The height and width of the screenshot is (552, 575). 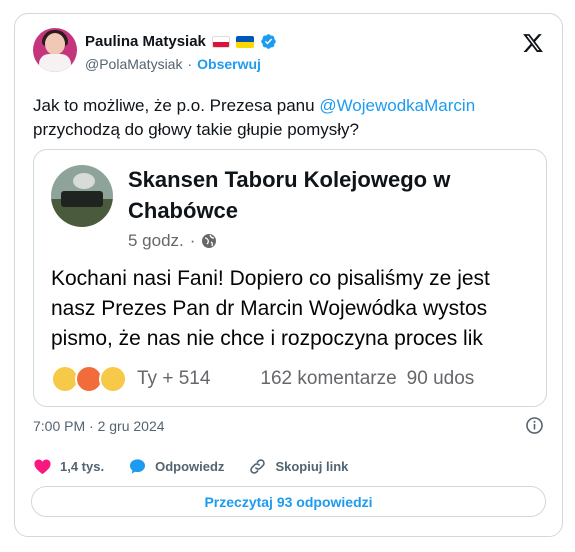 I want to click on comments-count: 162 komentarze, so click(x=328, y=378).